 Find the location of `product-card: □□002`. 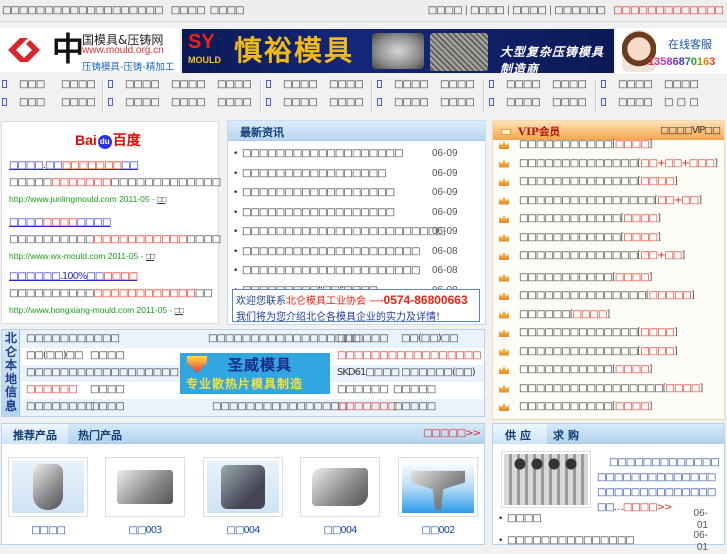

product-card: □□002 is located at coordinates (438, 496).